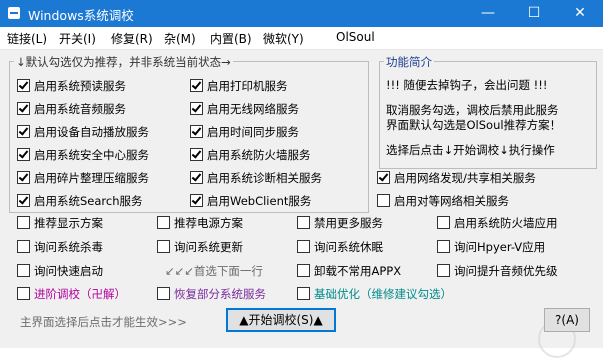 The image size is (603, 358). I want to click on checkbox-power-scheme: 推荐电源方案, so click(200, 223).